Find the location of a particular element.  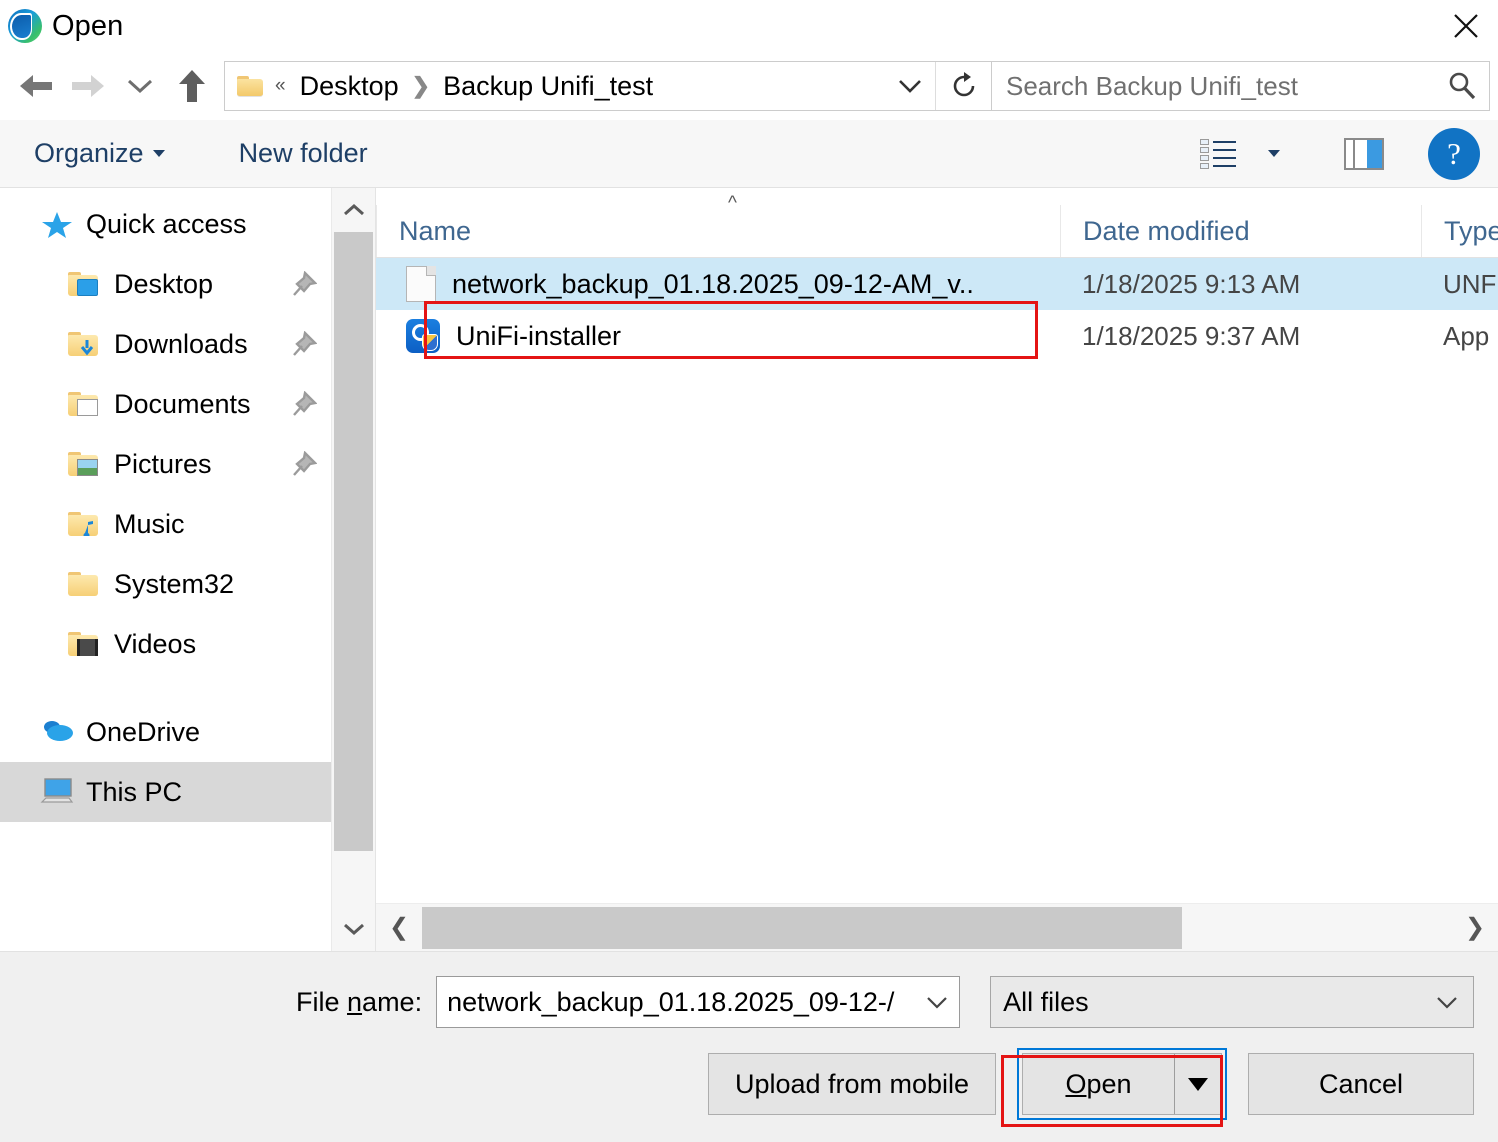

sidebar-scroll-thumb is located at coordinates (353, 541).